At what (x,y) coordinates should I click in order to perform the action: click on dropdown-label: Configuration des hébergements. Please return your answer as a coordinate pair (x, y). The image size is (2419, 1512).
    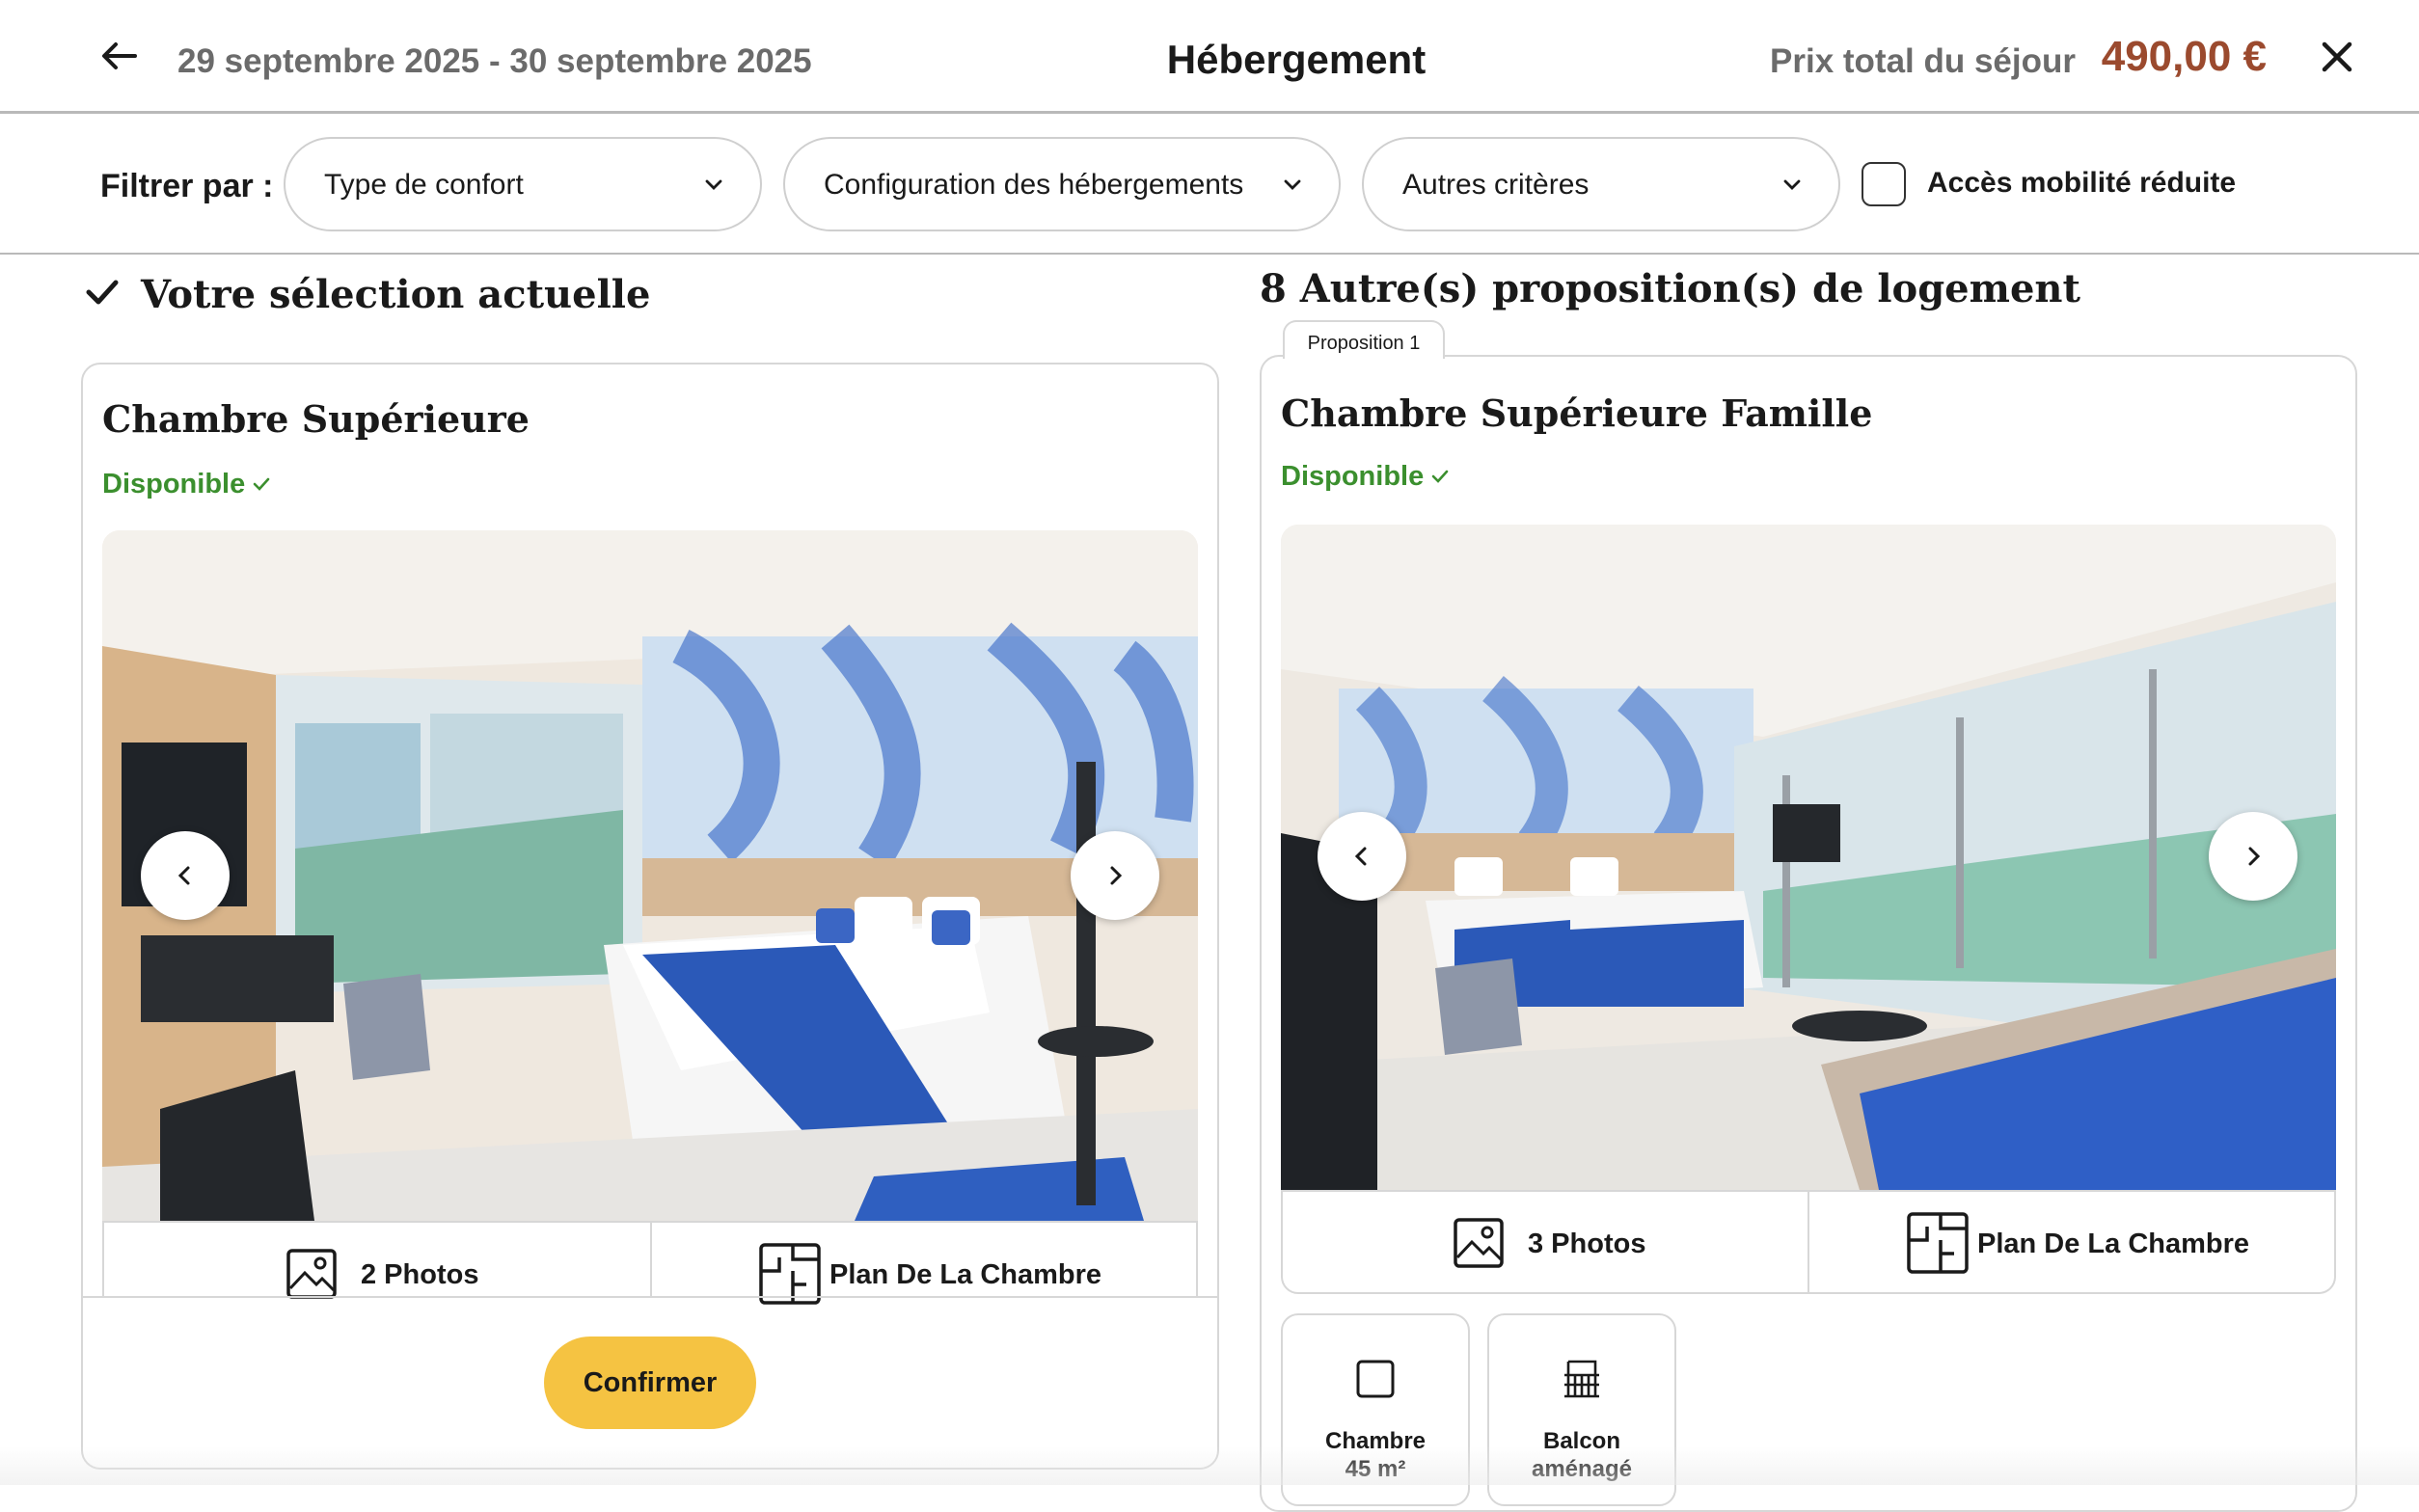
    Looking at the image, I should click on (1034, 185).